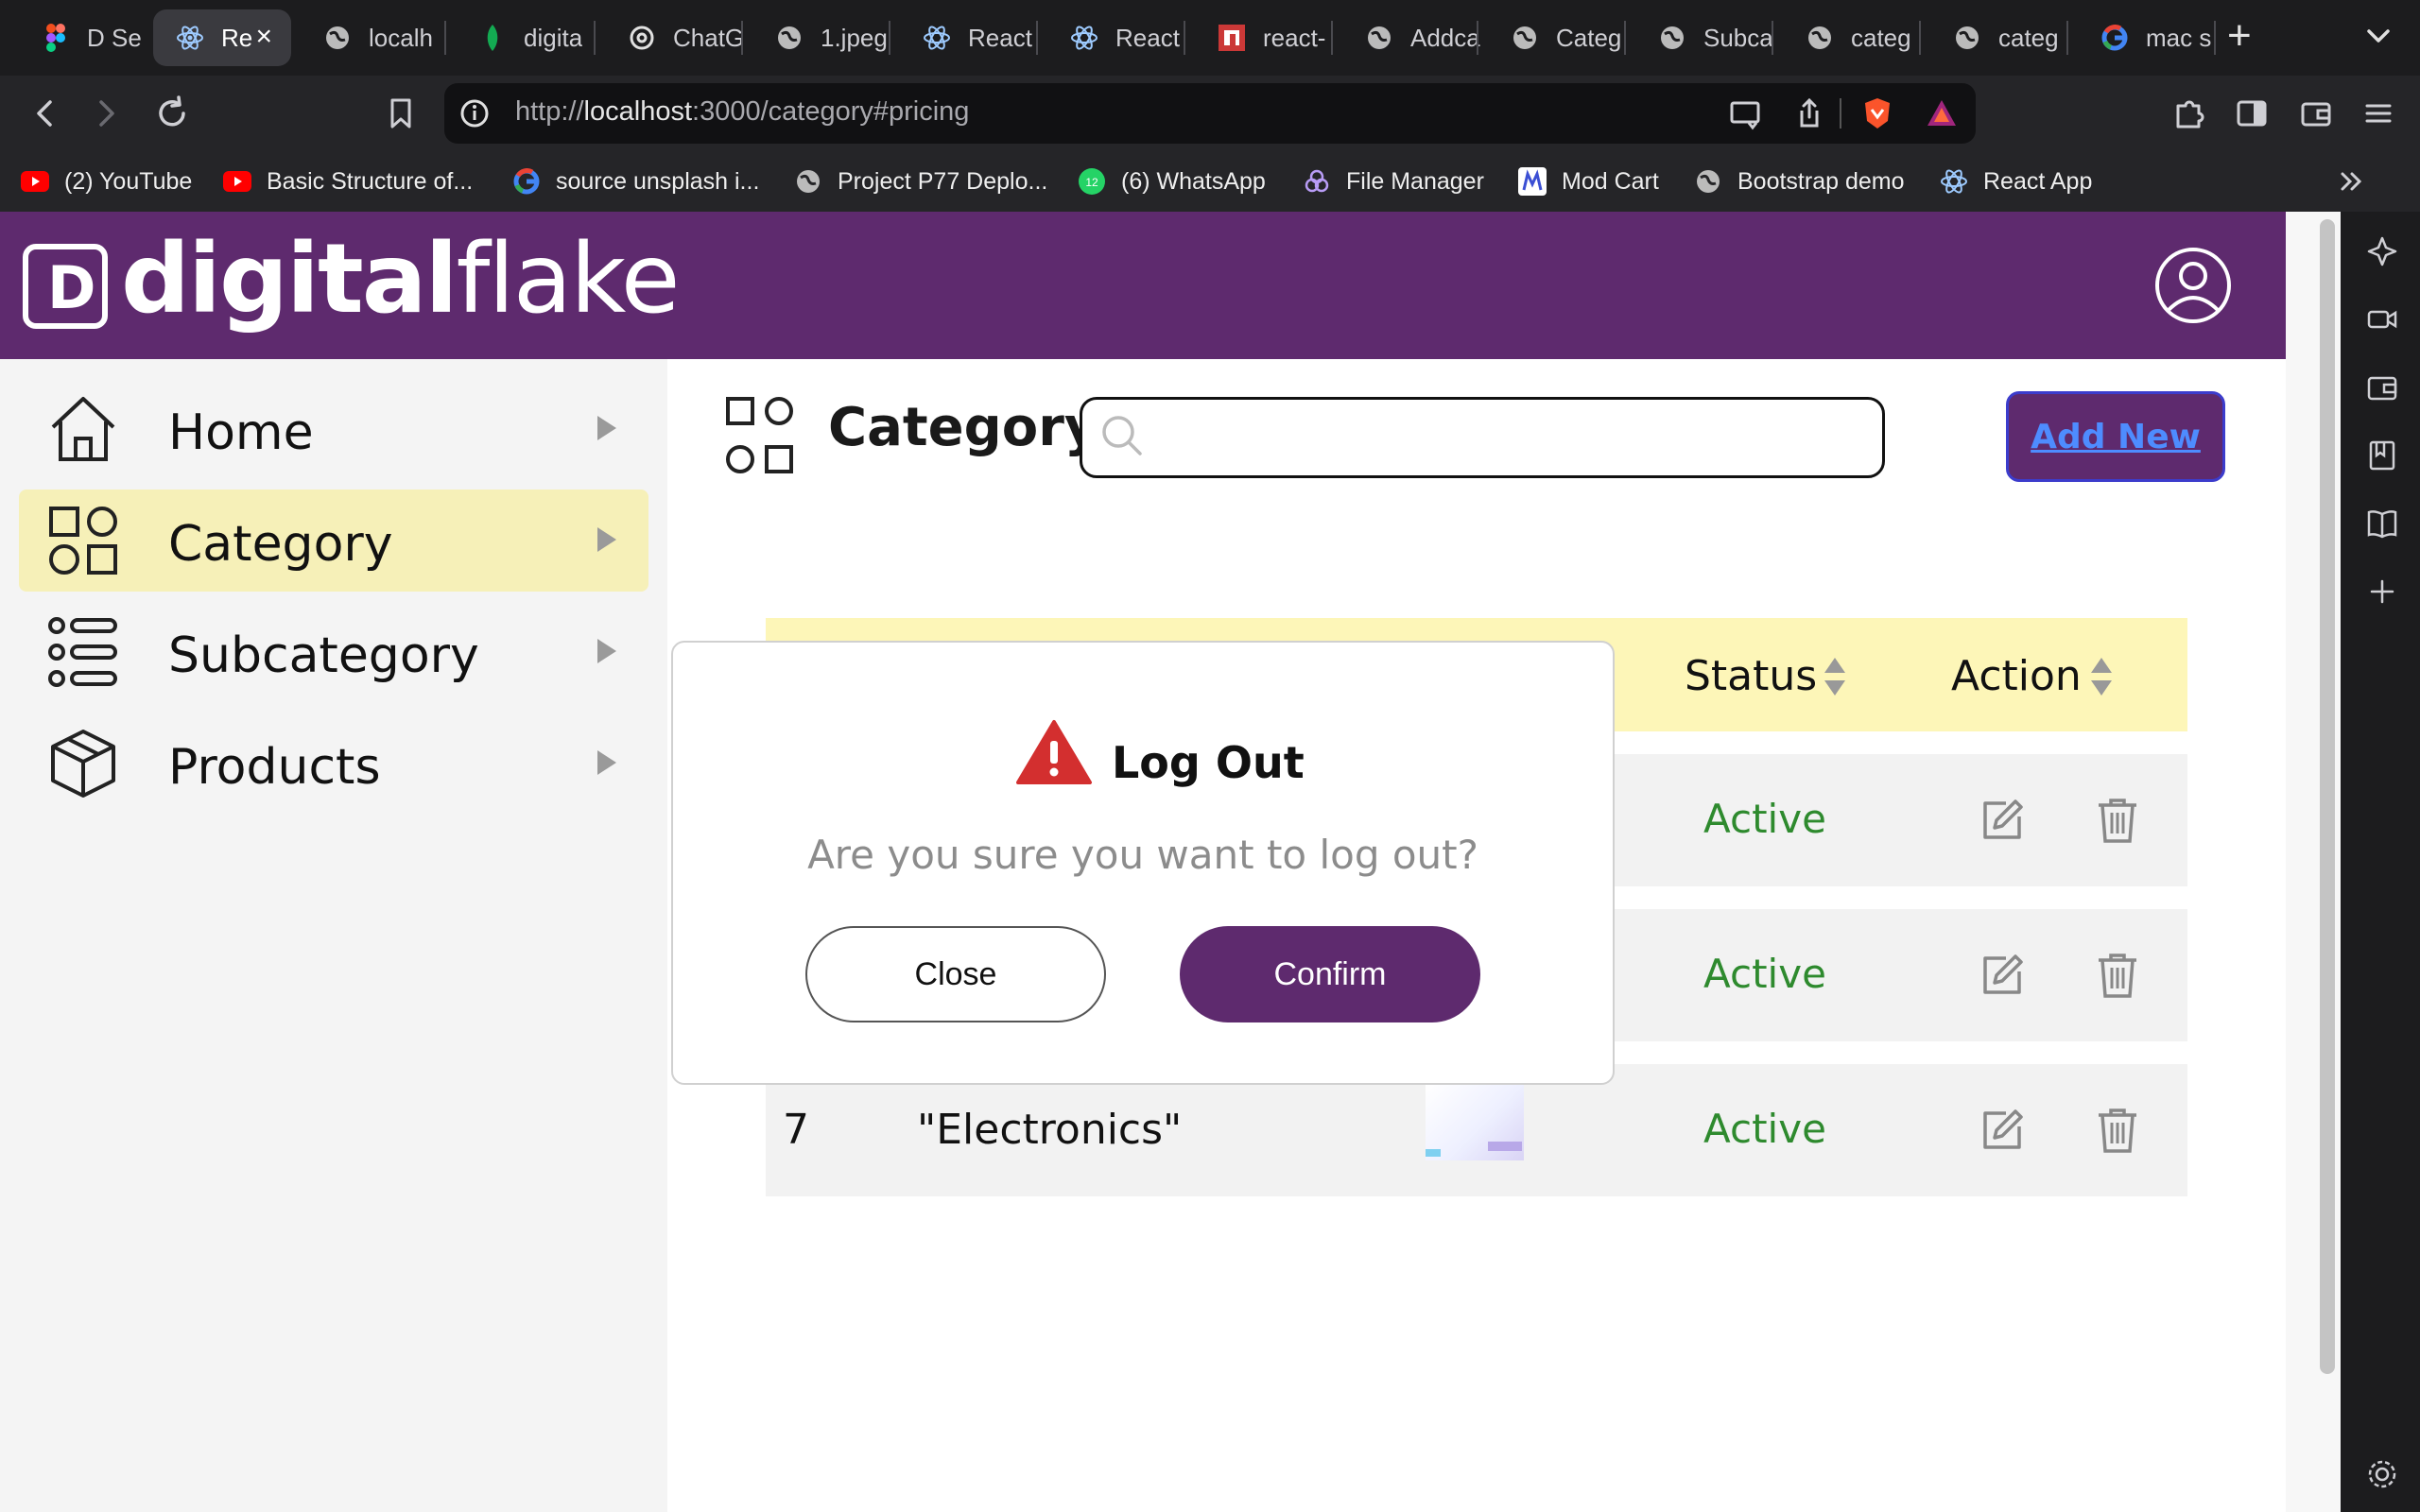 The height and width of the screenshot is (1512, 2420). Describe the element at coordinates (334, 429) in the screenshot. I see `sidebar-item-home: Home` at that location.